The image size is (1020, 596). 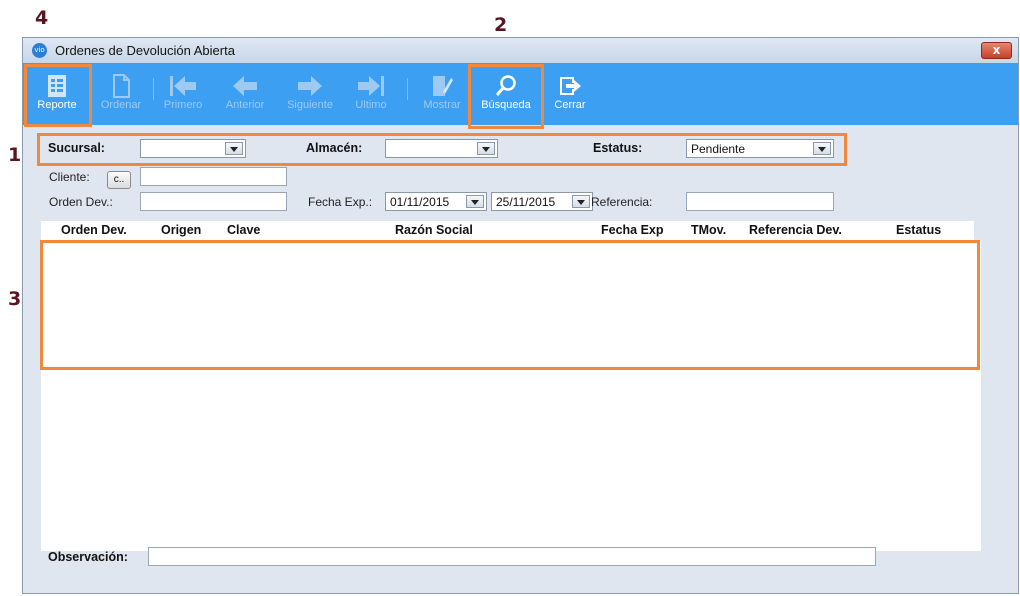 What do you see at coordinates (58, 95) in the screenshot?
I see `highlight-reporte` at bounding box center [58, 95].